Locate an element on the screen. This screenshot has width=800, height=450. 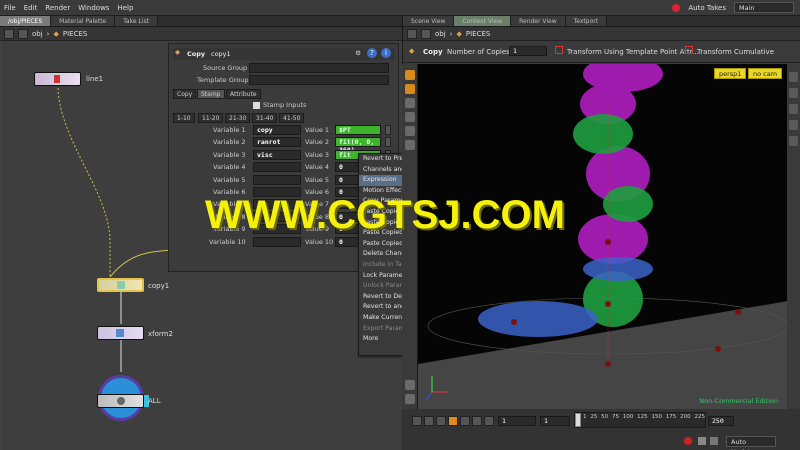
tab-range-31-40: 31-40 is located at coordinates (265, 118).